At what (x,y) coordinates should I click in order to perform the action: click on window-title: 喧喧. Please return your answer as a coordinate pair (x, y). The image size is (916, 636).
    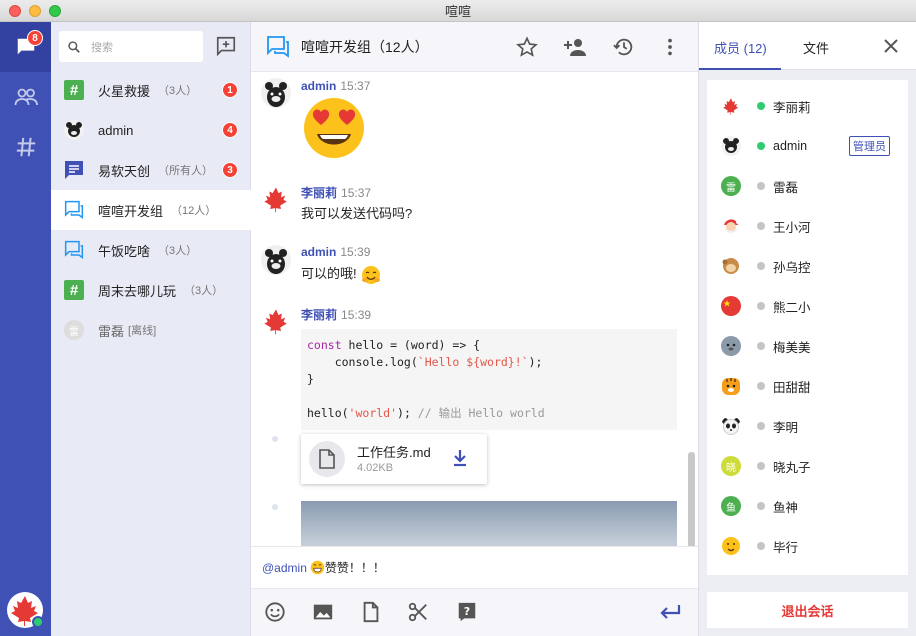
    Looking at the image, I should click on (457, 11).